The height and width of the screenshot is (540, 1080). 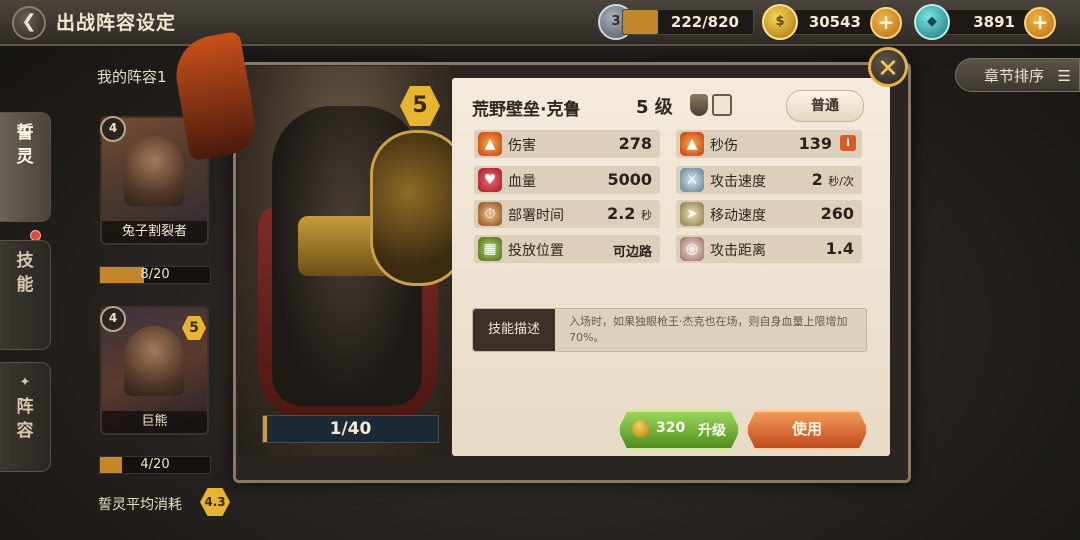 I want to click on stat-value: 2.2 秒, so click(x=629, y=213).